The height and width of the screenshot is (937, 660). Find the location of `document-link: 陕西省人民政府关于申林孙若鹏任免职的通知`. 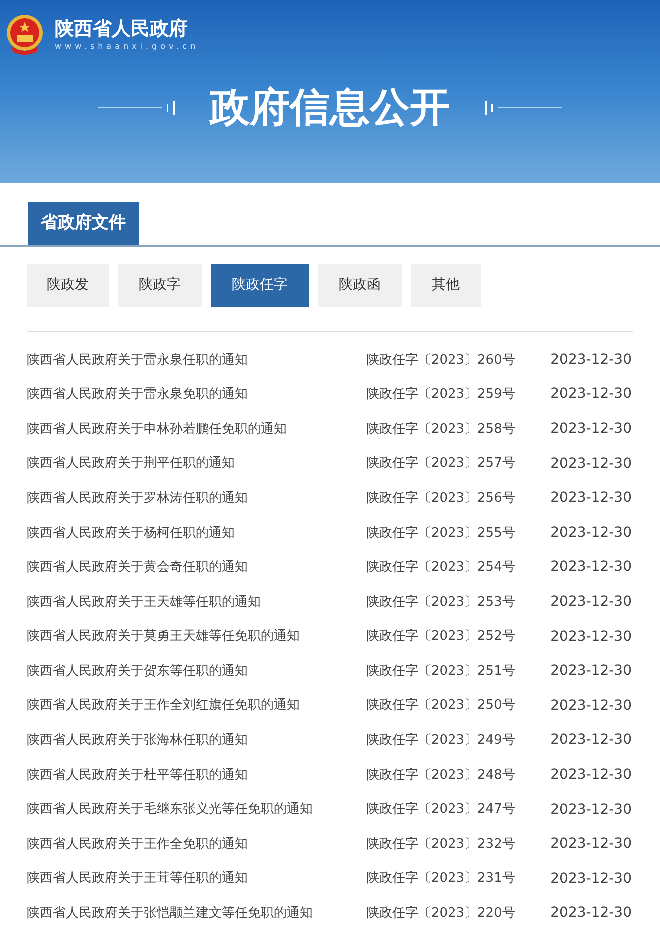

document-link: 陕西省人民政府关于申林孙若鹏任免职的通知 is located at coordinates (196, 430).